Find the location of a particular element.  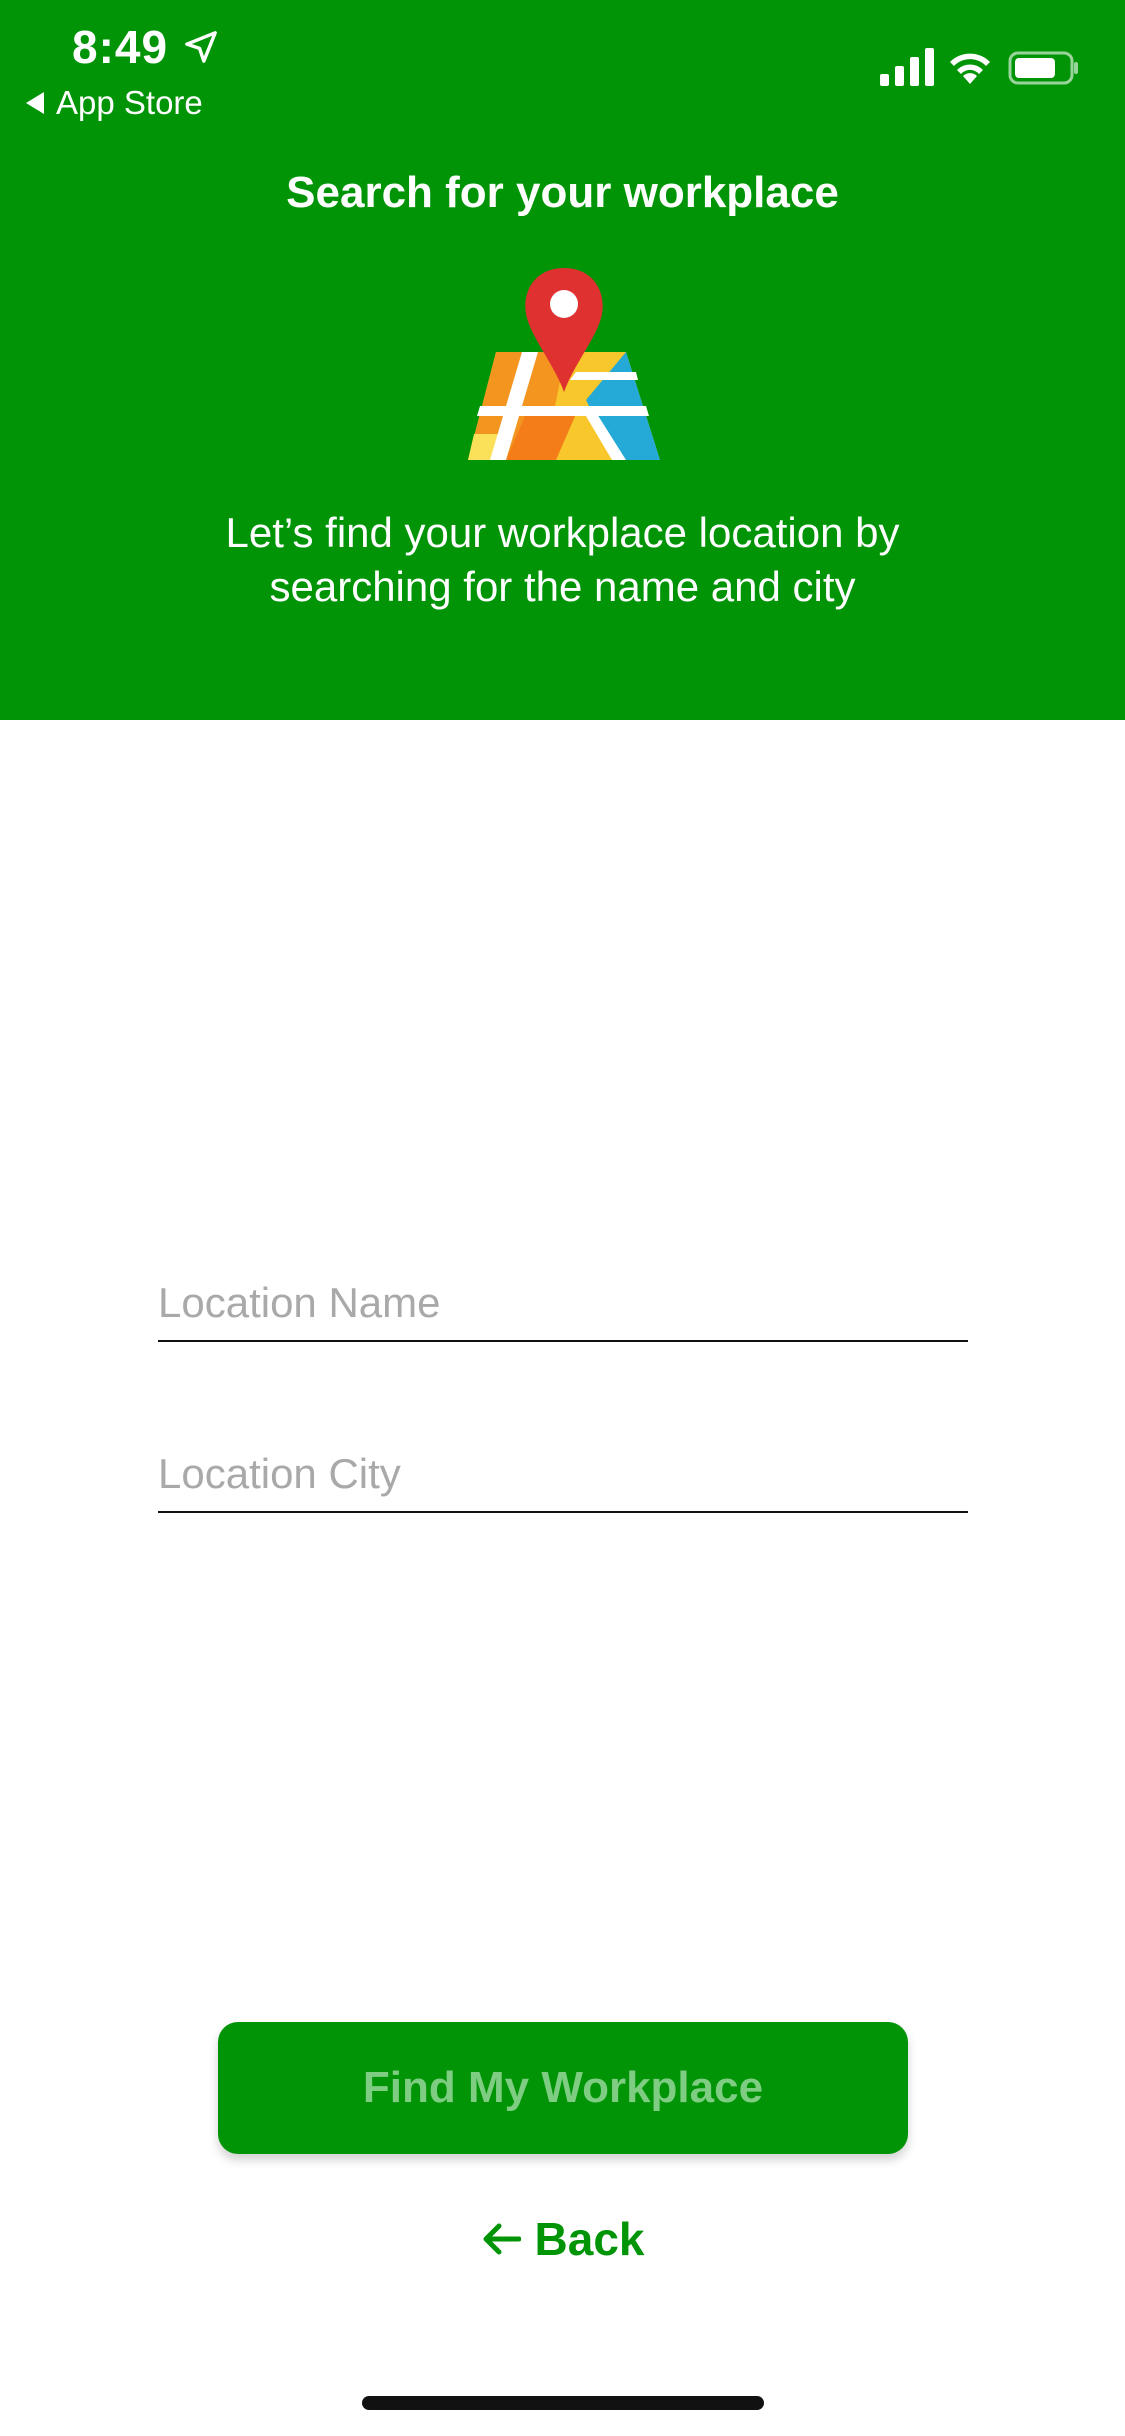

arrow-left-icon is located at coordinates (502, 2239).